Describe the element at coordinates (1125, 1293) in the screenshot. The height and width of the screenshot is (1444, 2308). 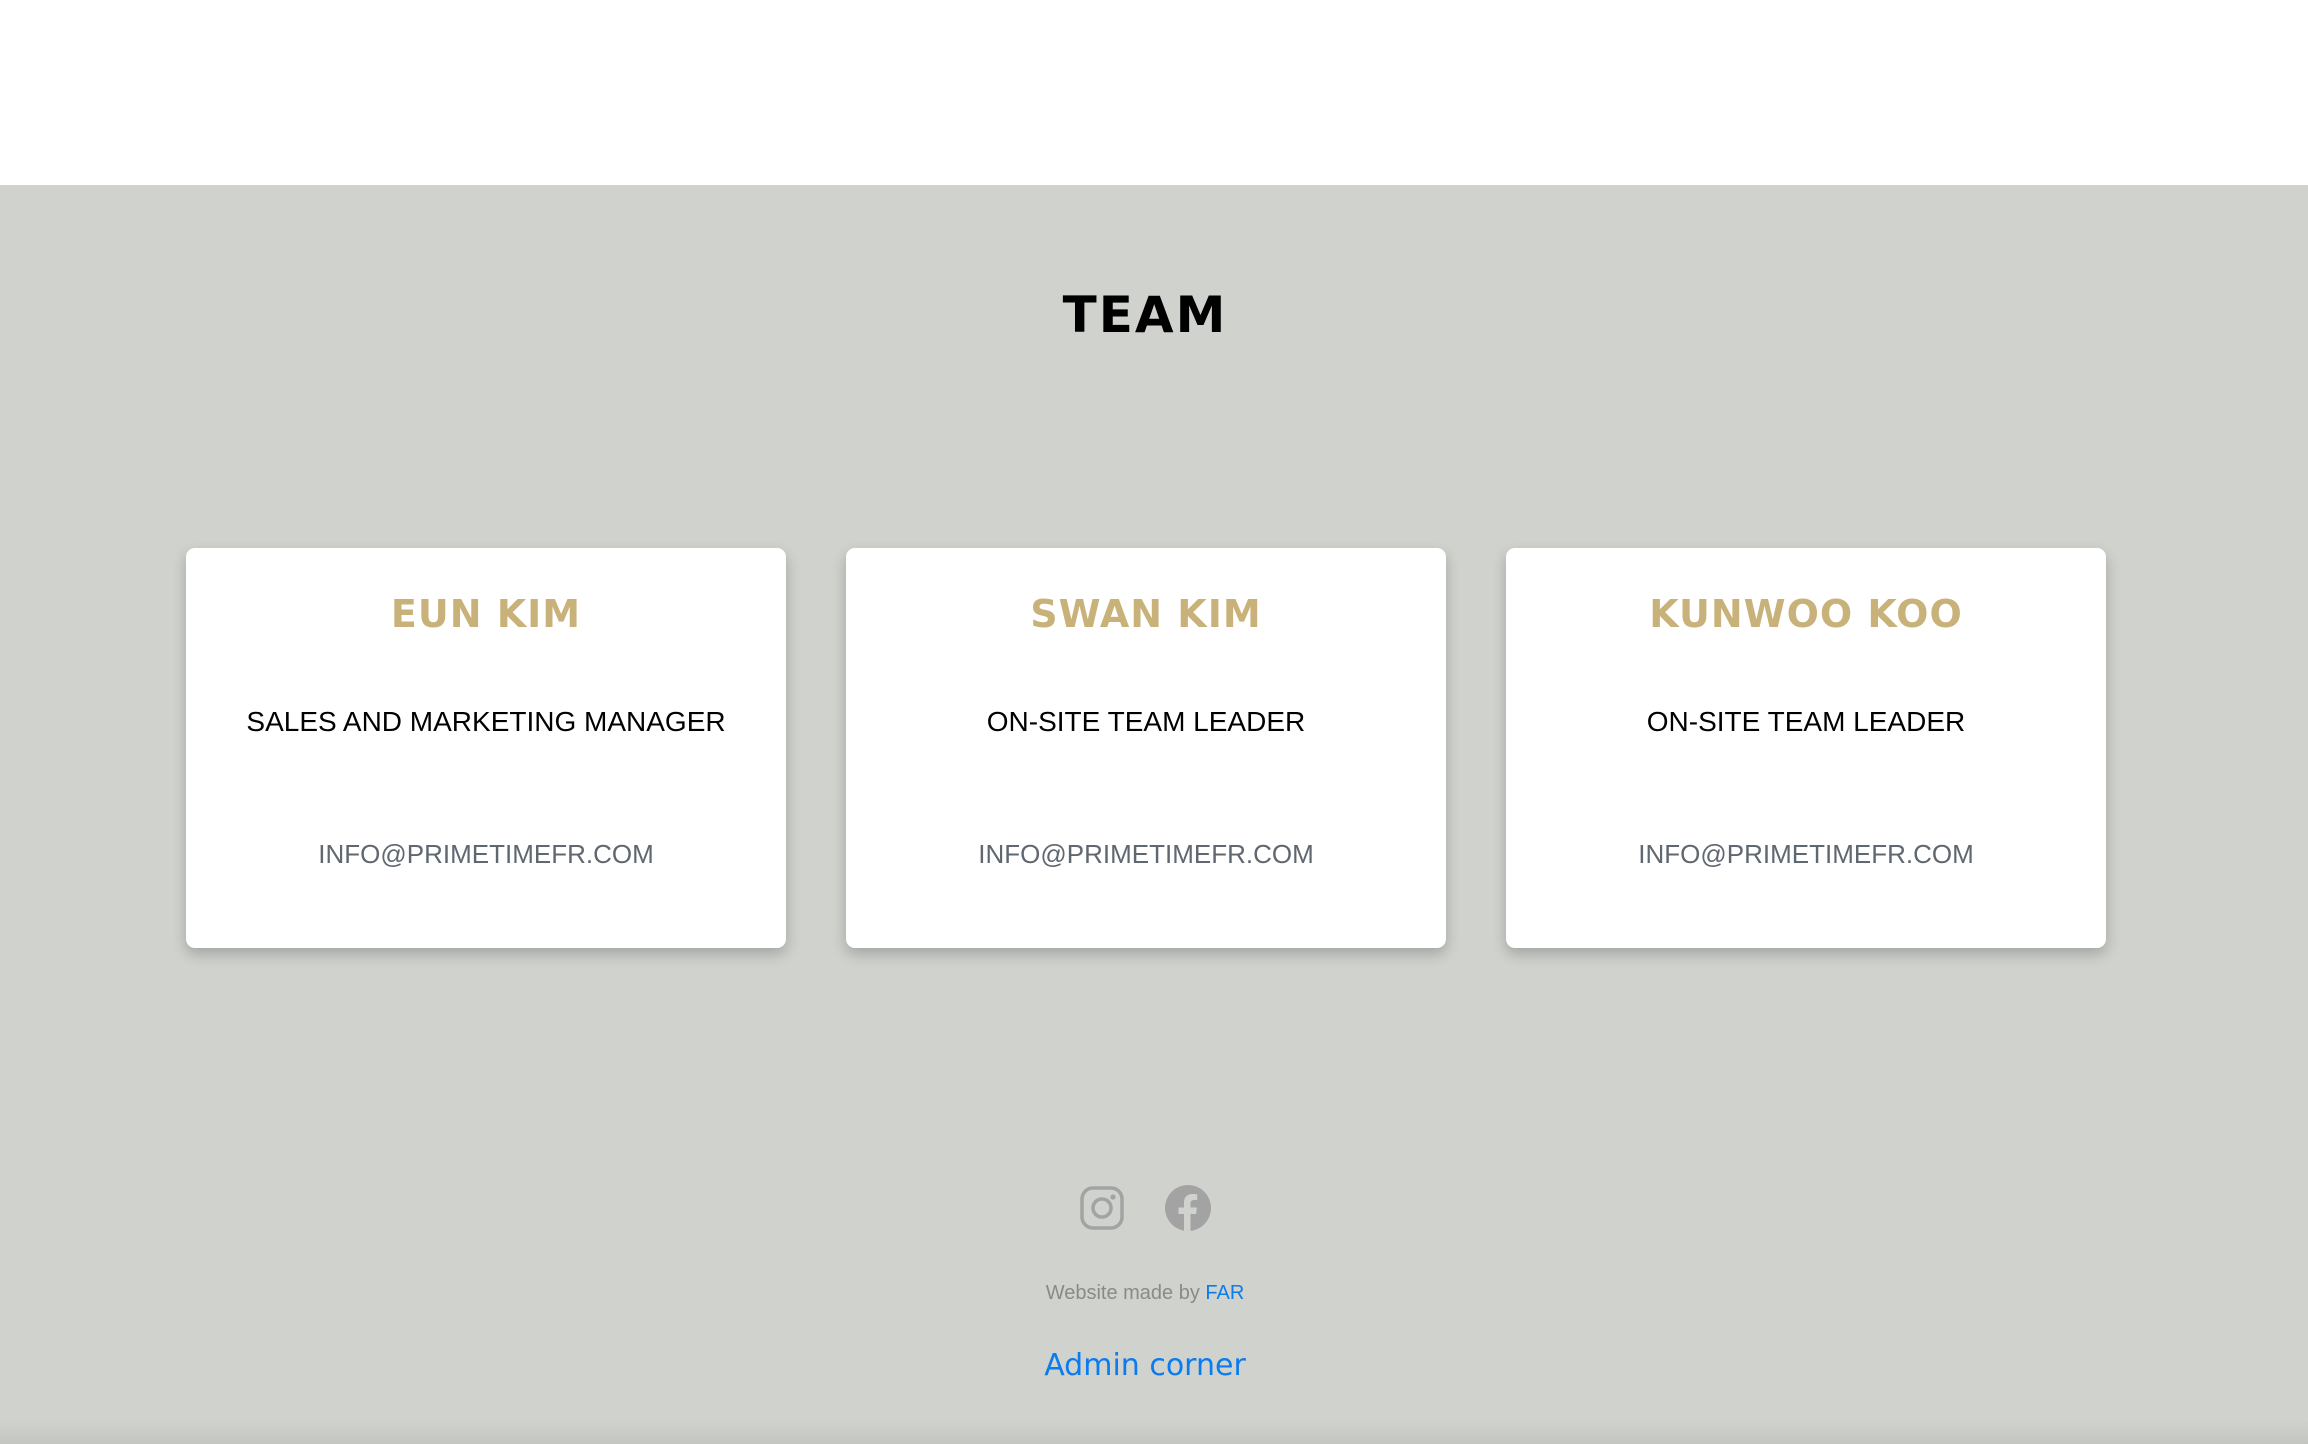
I see `credit-text: Website made by` at that location.